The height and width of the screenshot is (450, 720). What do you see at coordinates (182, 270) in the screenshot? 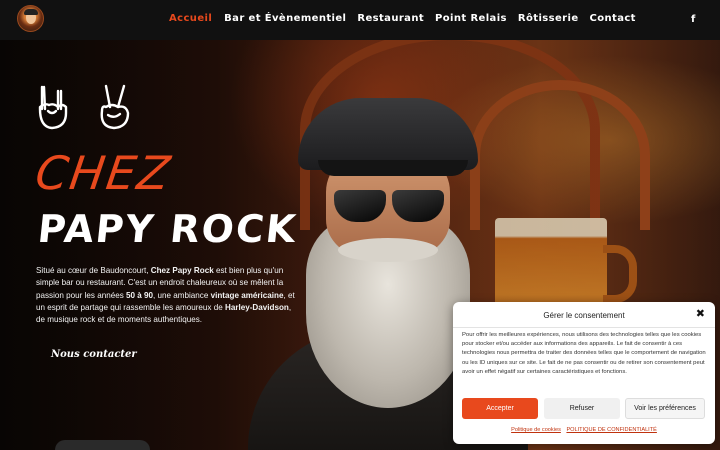
I see `intro-bold: Chez Papy Rock` at bounding box center [182, 270].